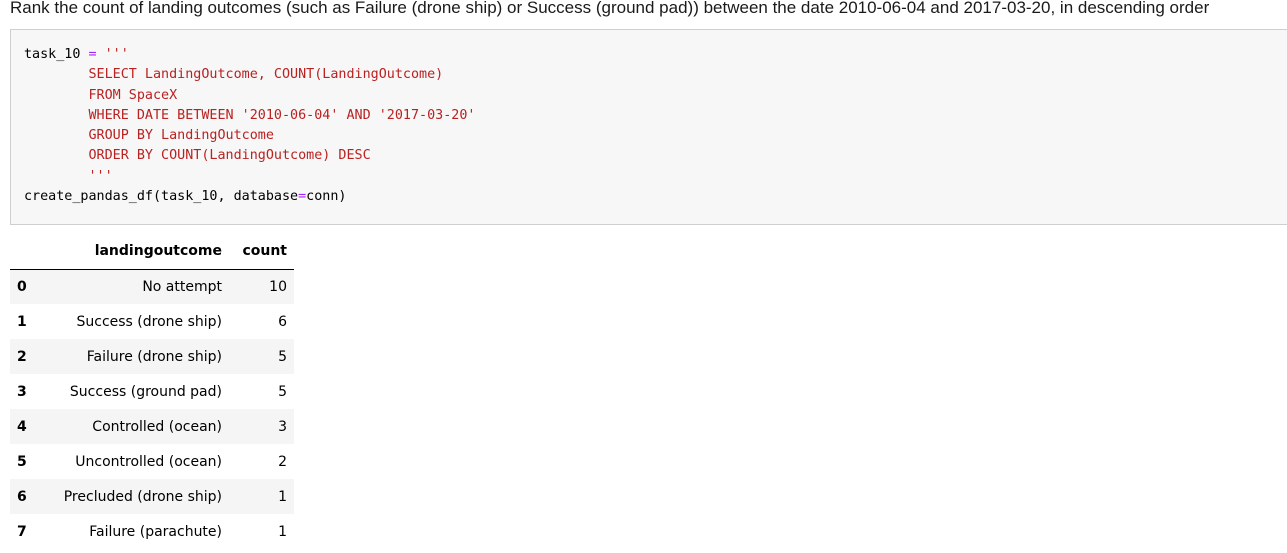 Image resolution: width=1287 pixels, height=553 pixels. Describe the element at coordinates (302, 197) in the screenshot. I see `code-kwarg-op: =` at that location.